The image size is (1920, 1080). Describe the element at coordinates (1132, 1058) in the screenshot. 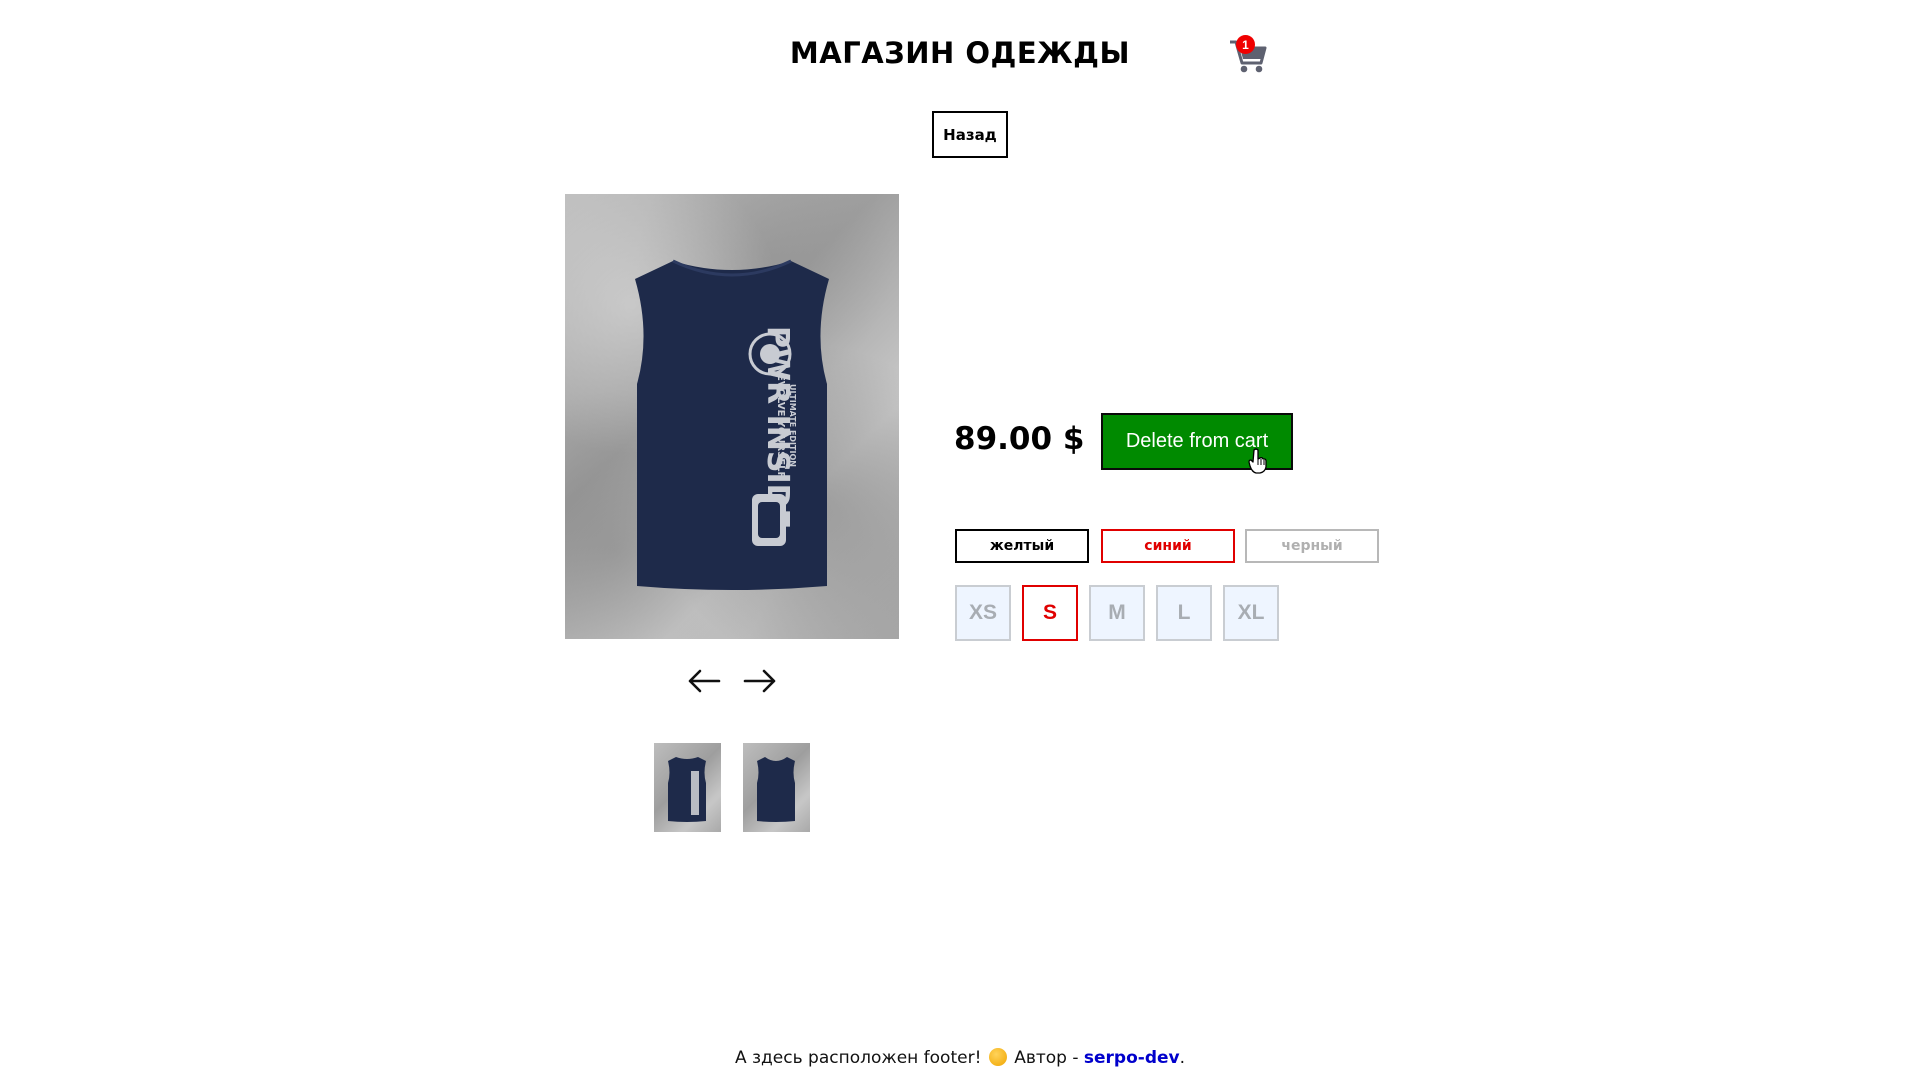

I see `author-link: serpo-dev` at that location.